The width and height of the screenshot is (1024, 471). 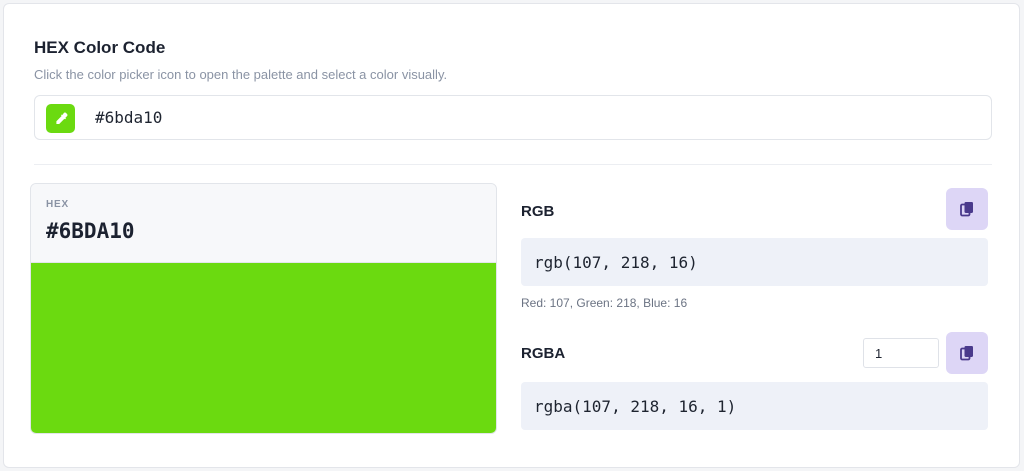 I want to click on rgba-label: RGBA, so click(x=543, y=353).